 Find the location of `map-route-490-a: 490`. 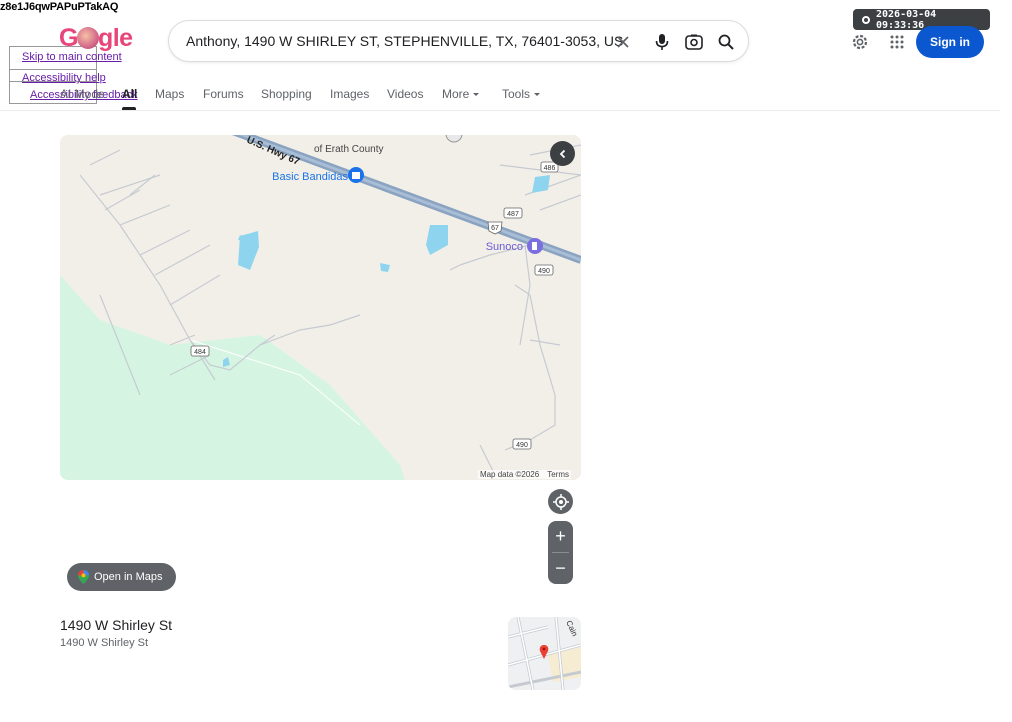

map-route-490-a: 490 is located at coordinates (544, 271).